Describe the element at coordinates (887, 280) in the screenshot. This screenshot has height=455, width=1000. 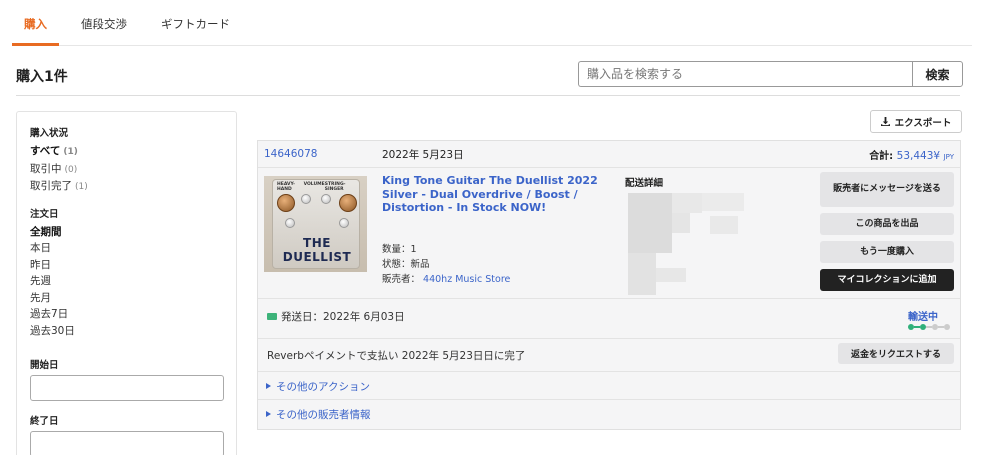
I see `add-to-collection-button: マイコレクションに追加` at that location.